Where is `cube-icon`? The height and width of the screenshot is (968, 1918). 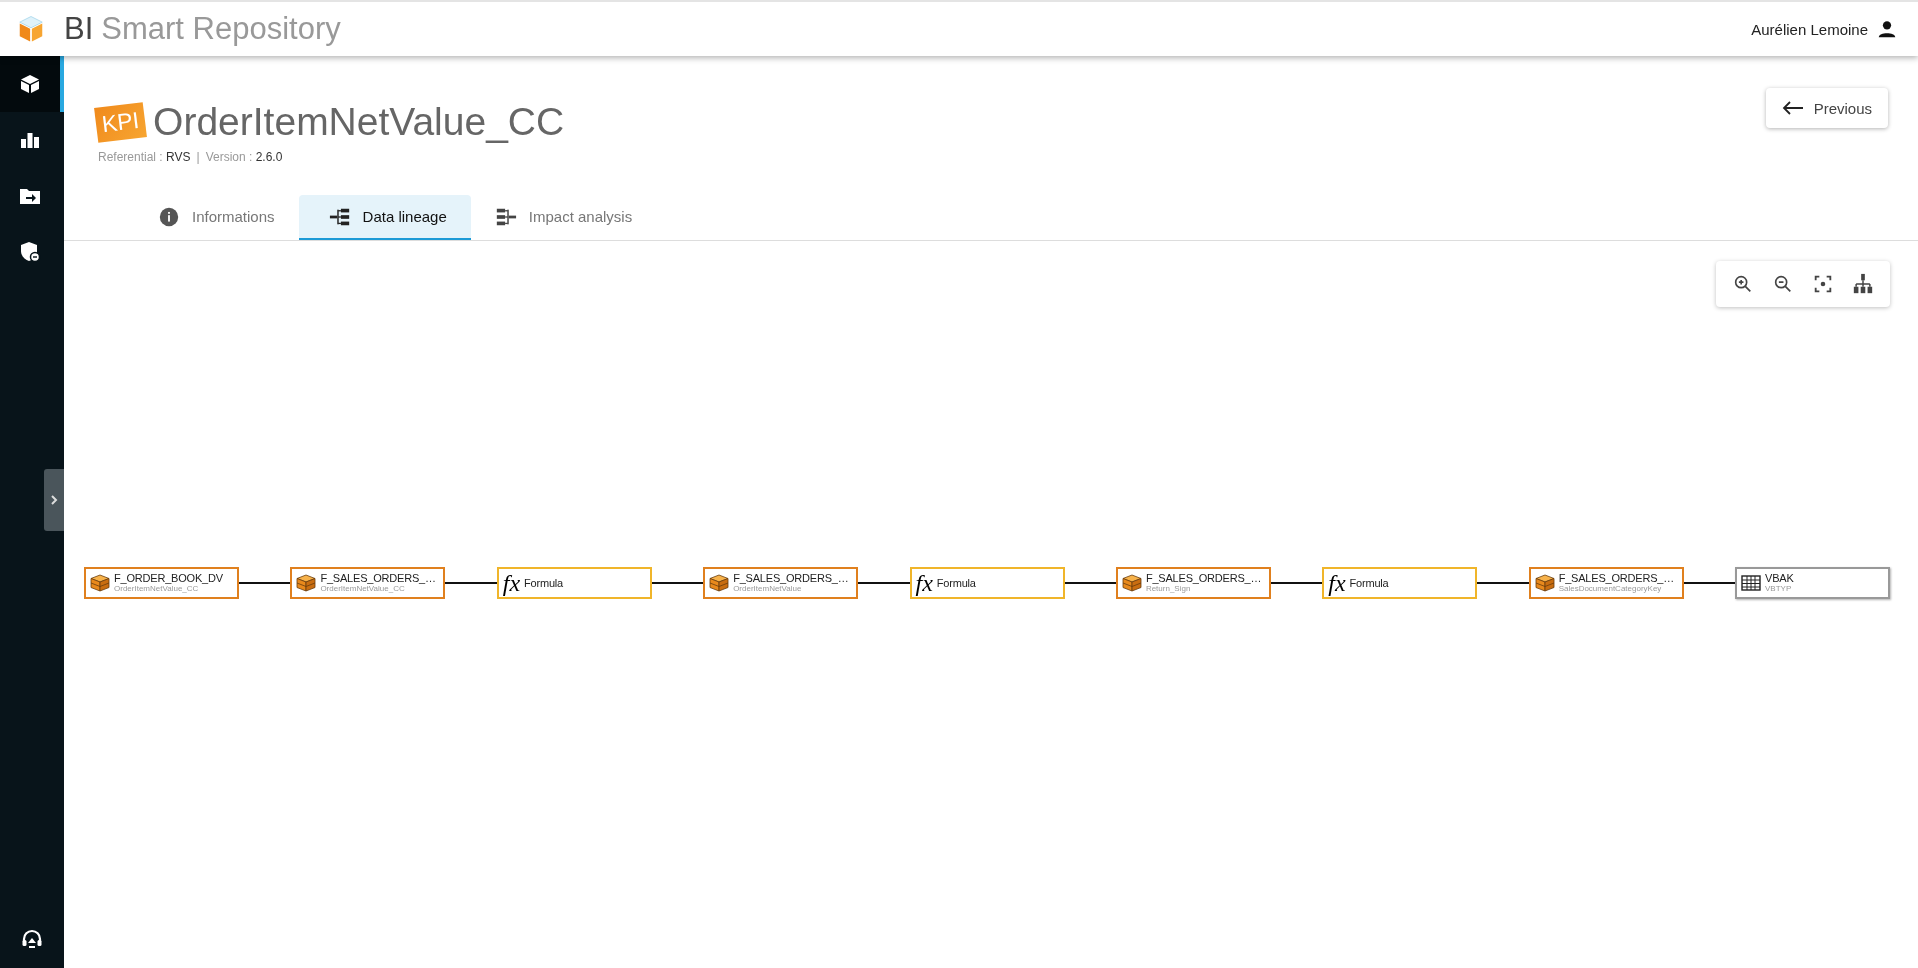 cube-icon is located at coordinates (30, 84).